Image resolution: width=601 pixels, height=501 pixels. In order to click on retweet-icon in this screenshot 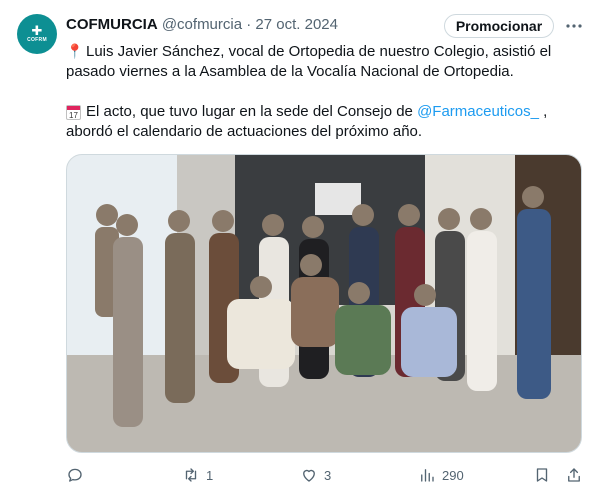, I will do `click(191, 475)`.